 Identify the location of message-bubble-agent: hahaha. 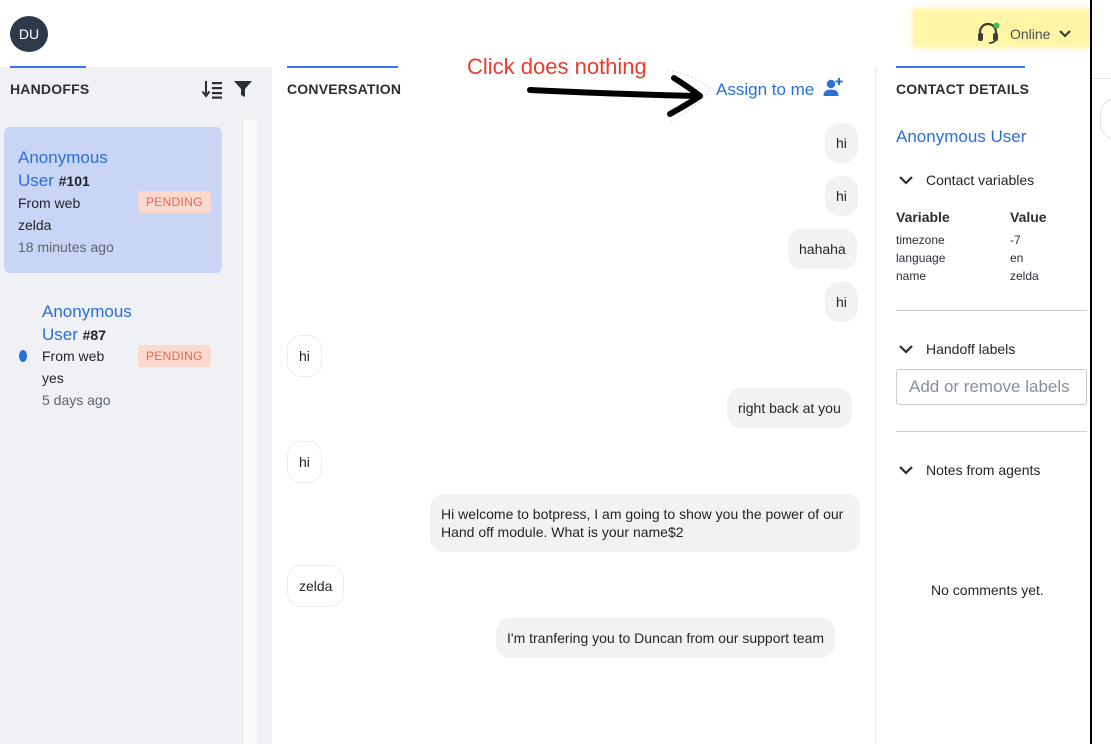
(822, 249).